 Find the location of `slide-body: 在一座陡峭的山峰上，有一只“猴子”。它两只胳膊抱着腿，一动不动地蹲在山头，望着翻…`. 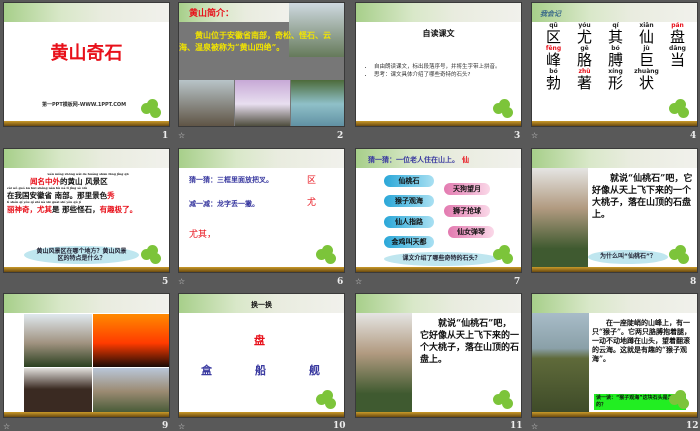

slide-body: 在一座陡峭的山峰上，有一只“猴子”。它两只胳膊抱着腿，一动不动地蹲在山头，望着翻… is located at coordinates (642, 340).